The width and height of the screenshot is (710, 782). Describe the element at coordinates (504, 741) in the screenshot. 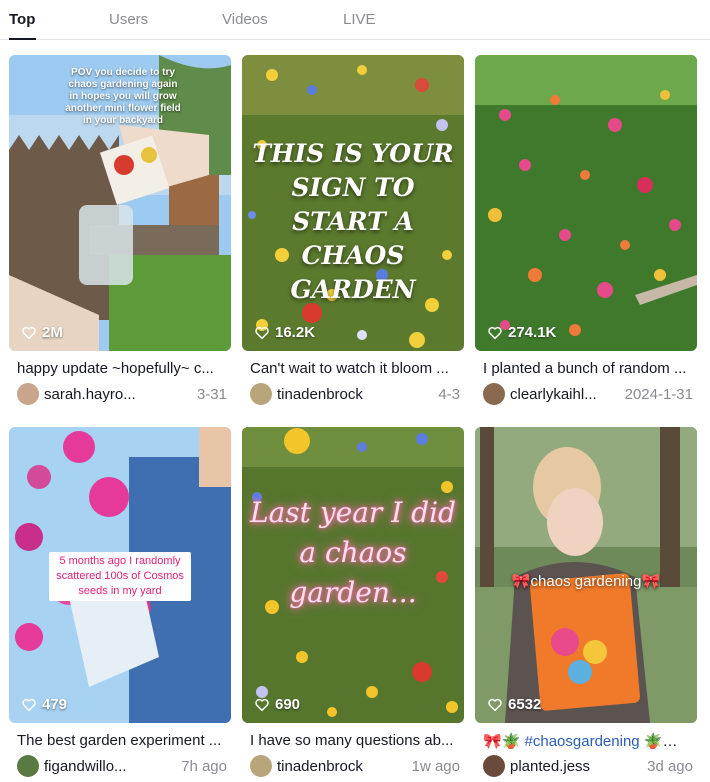

I see `caption-prefix: 🎀🪴` at that location.